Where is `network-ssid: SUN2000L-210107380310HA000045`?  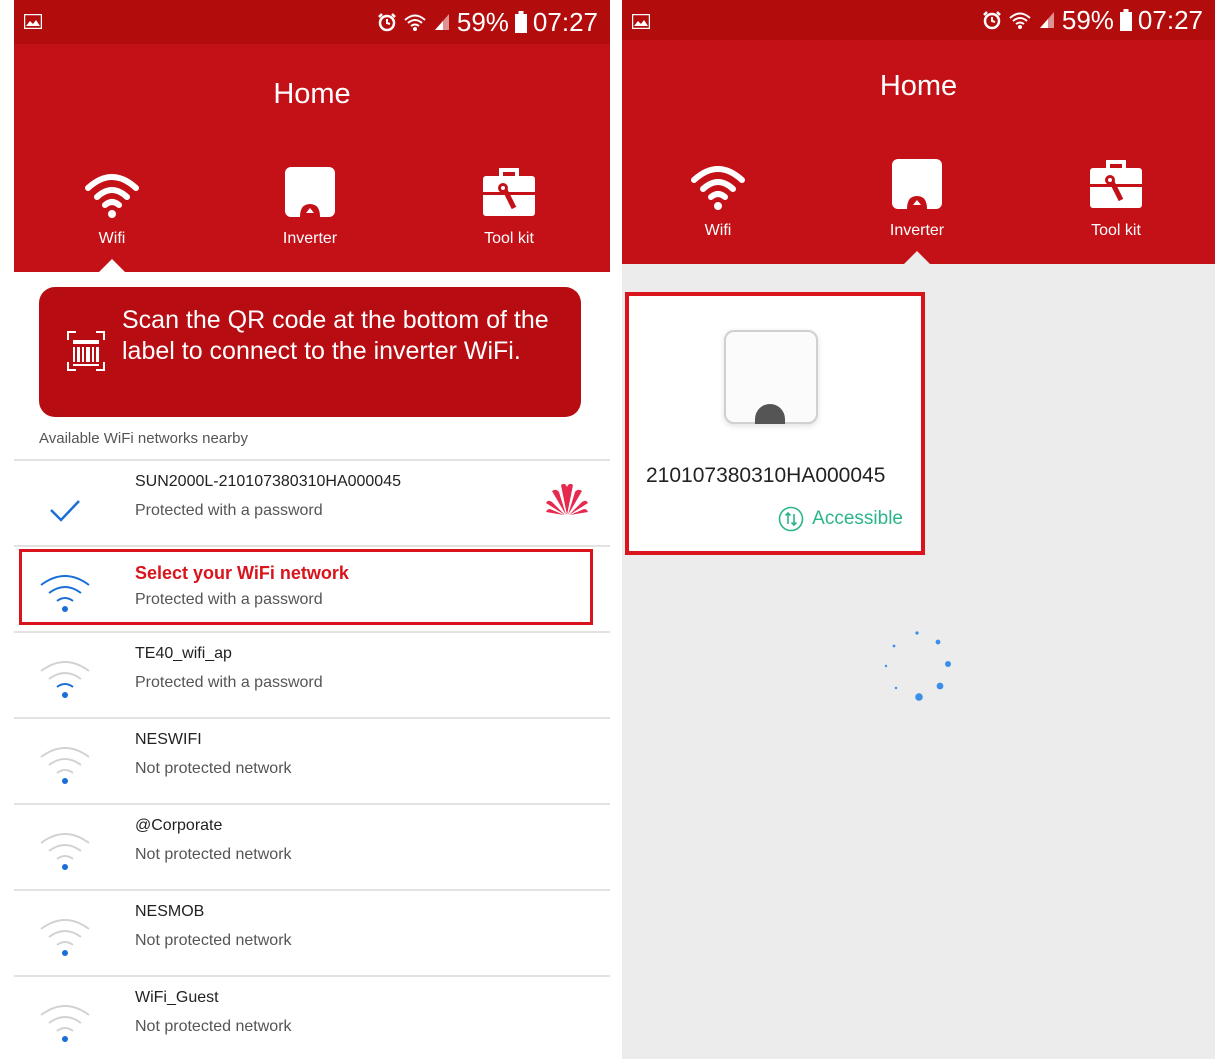 network-ssid: SUN2000L-210107380310HA000045 is located at coordinates (268, 481).